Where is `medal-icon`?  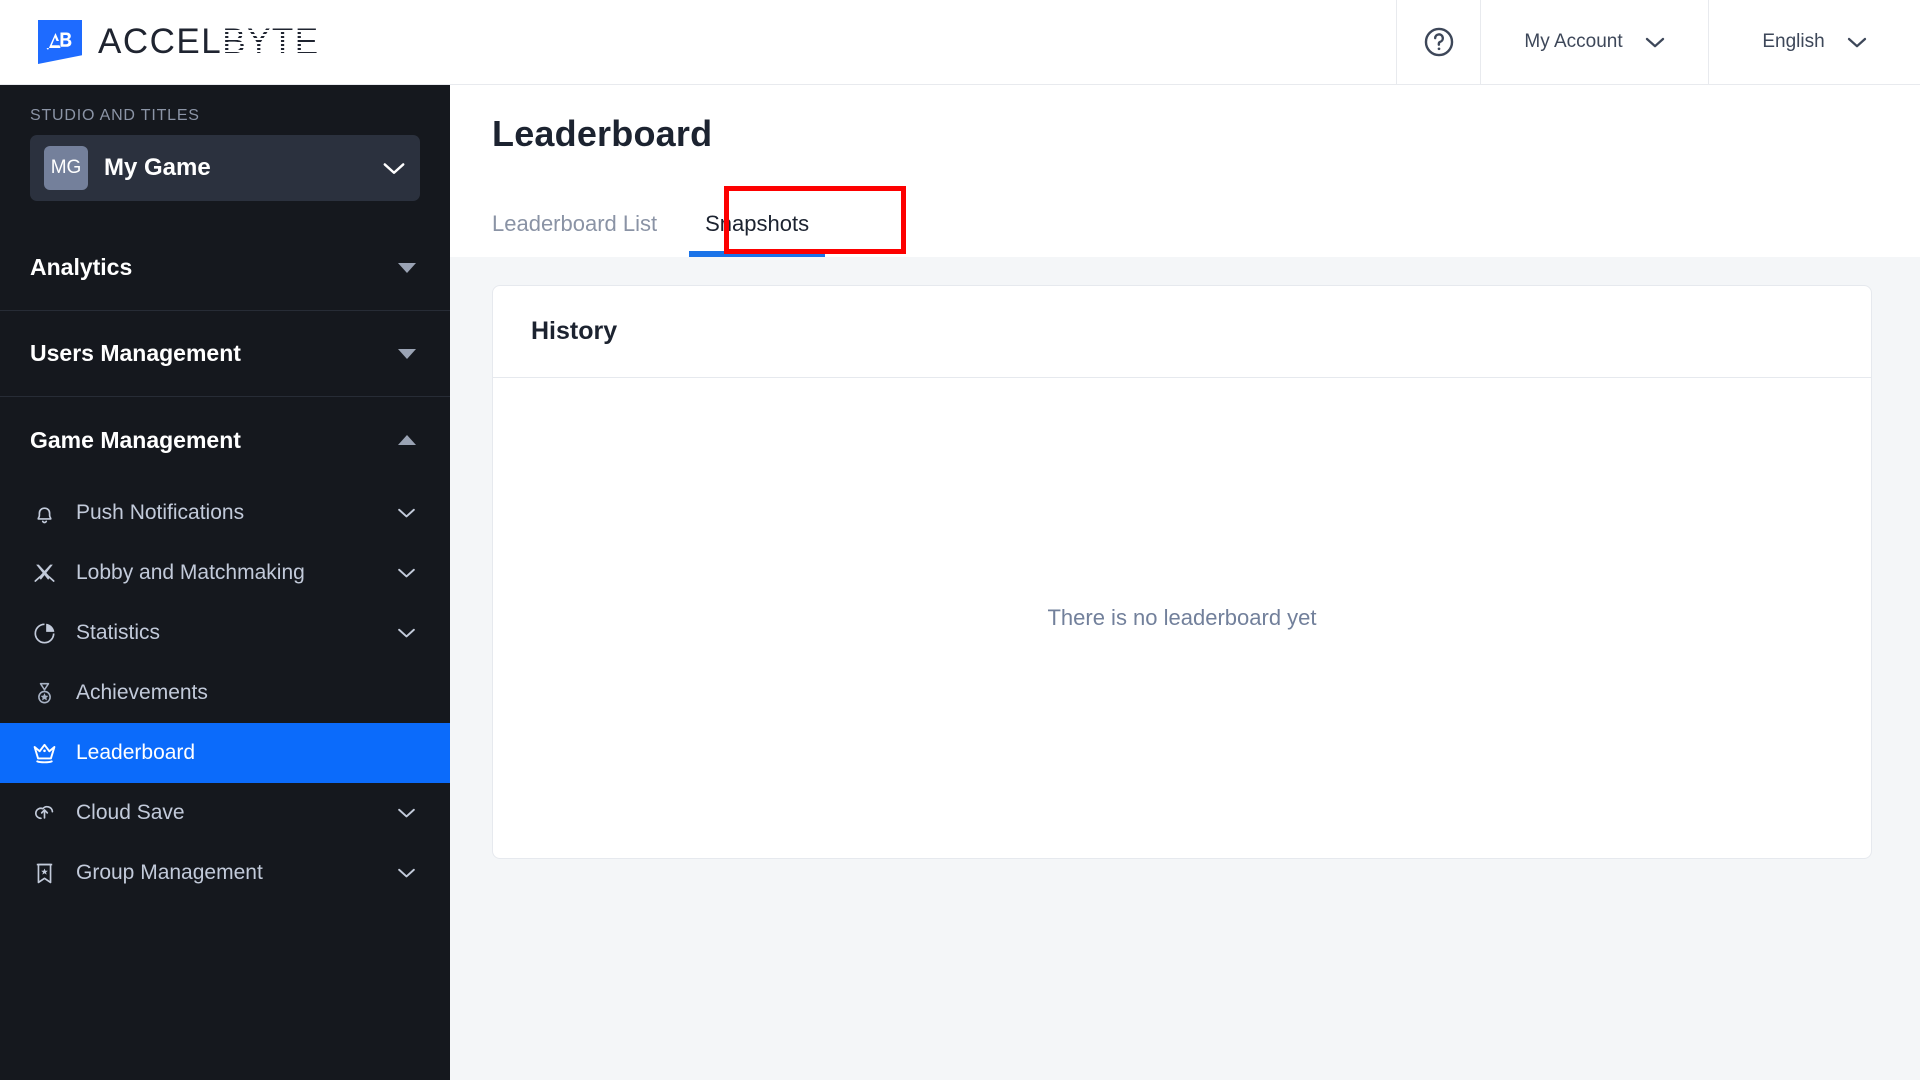 medal-icon is located at coordinates (44, 693).